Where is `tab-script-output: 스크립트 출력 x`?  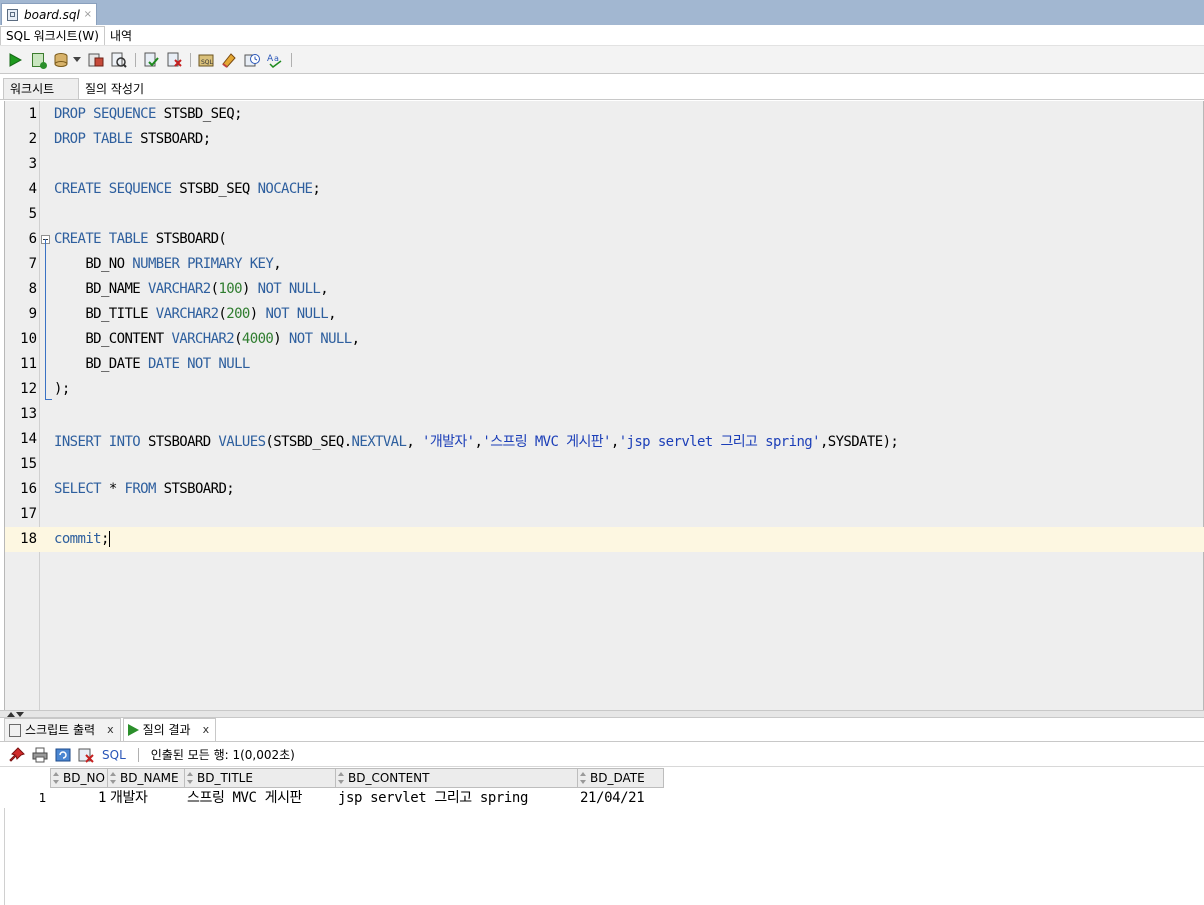 tab-script-output: 스크립트 출력 x is located at coordinates (62, 729).